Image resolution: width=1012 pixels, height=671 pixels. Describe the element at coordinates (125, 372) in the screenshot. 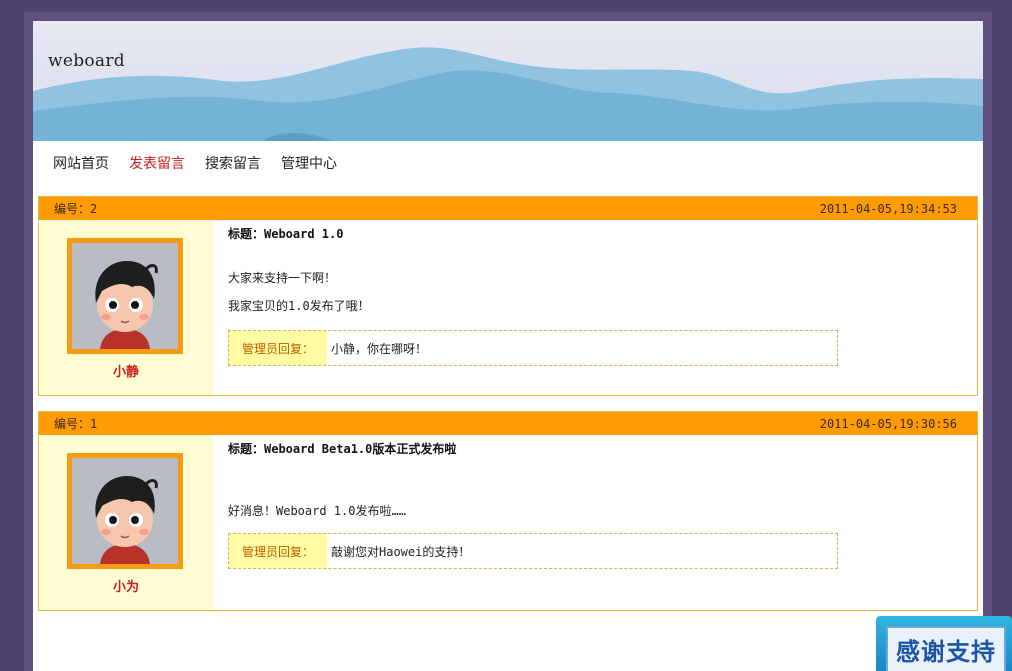

I see `author-name: 小静` at that location.